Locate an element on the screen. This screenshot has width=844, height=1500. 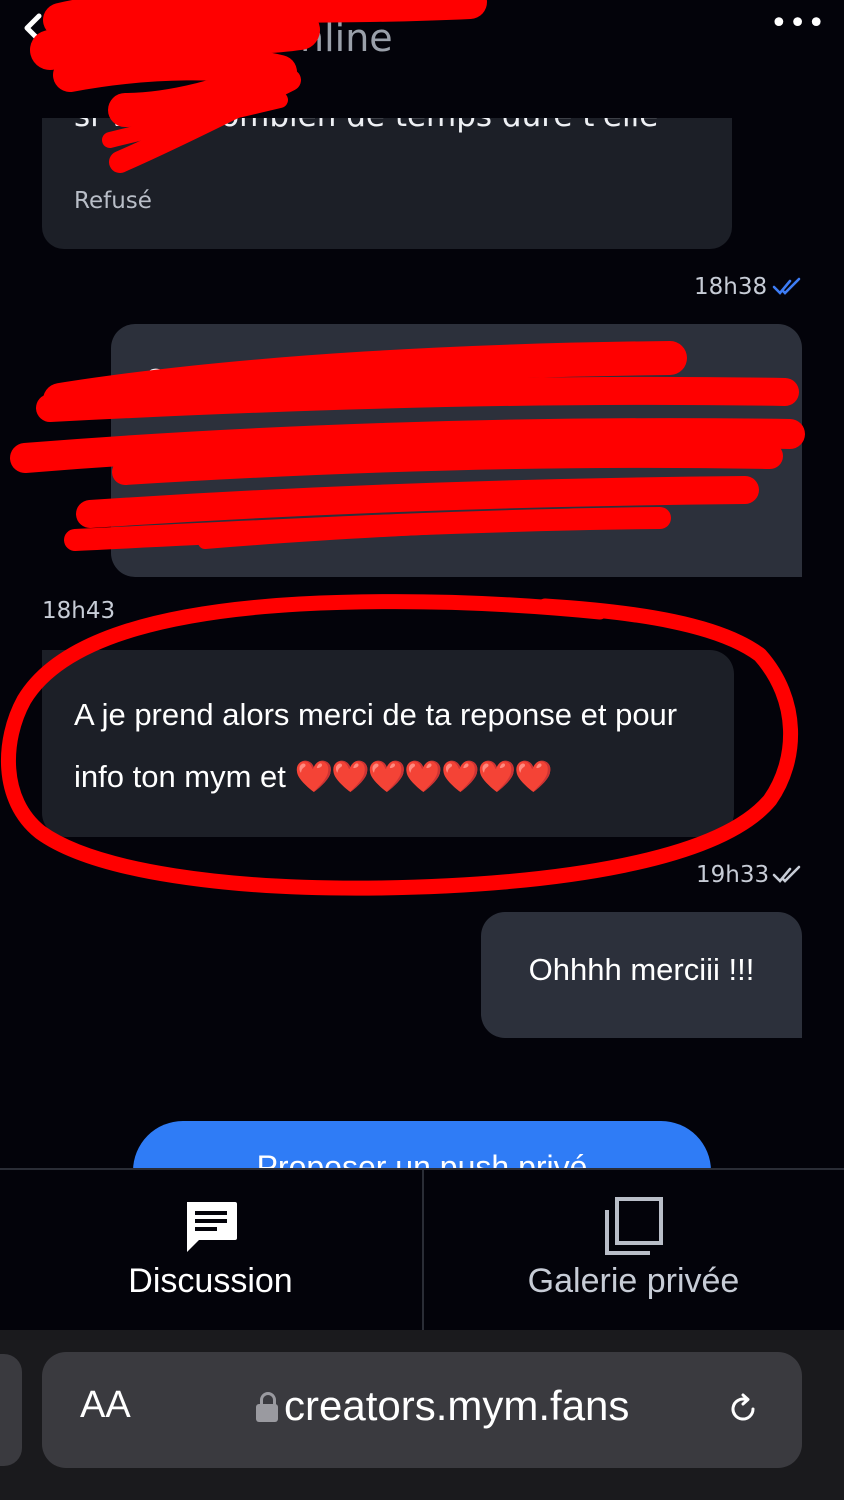
message-time: 18h38 is located at coordinates (731, 287).